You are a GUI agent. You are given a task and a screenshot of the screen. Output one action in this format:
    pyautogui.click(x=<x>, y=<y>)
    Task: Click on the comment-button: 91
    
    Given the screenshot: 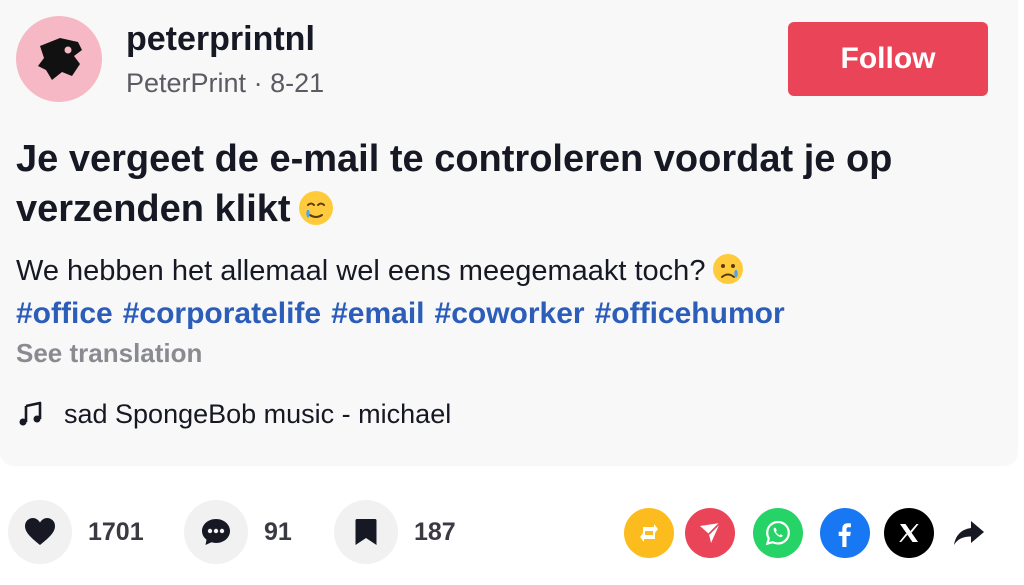 What is the action you would take?
    pyautogui.click(x=238, y=532)
    